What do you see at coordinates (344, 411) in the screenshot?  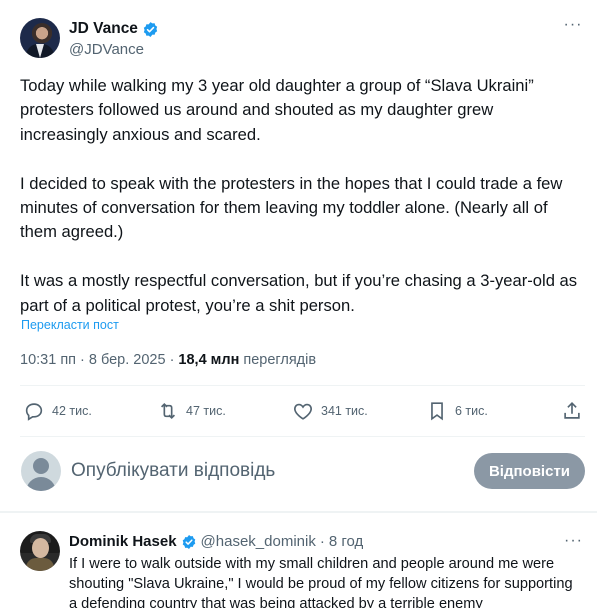 I see `like-count: 341 тис.` at bounding box center [344, 411].